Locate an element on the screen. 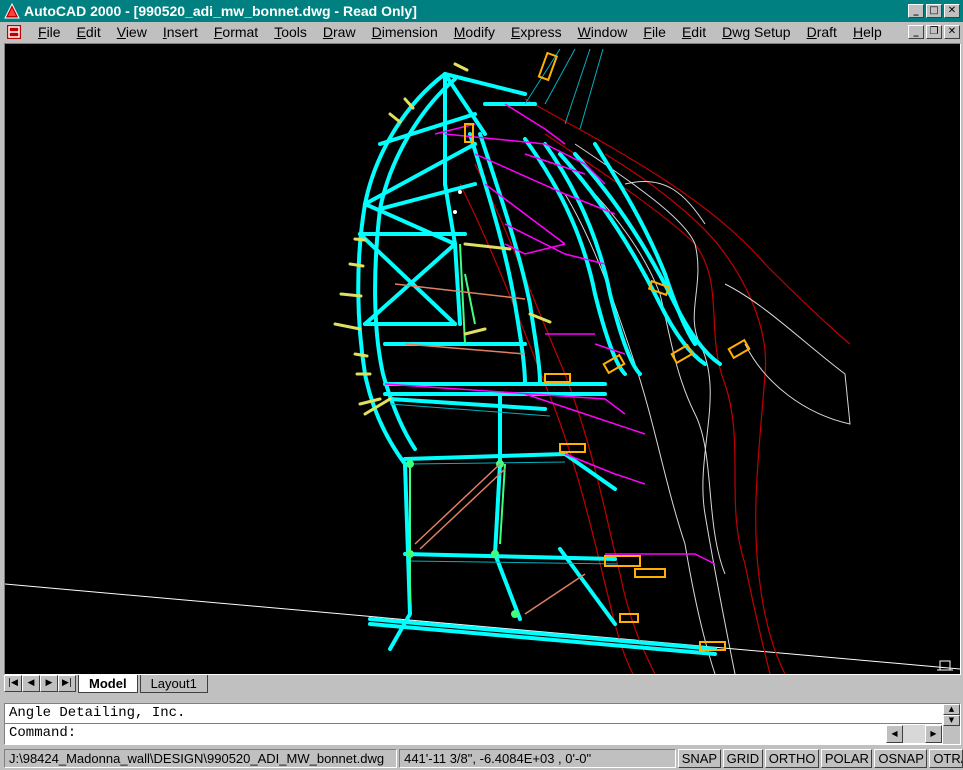 The image size is (963, 770). prev-tab-button: ◀ is located at coordinates (31, 683).